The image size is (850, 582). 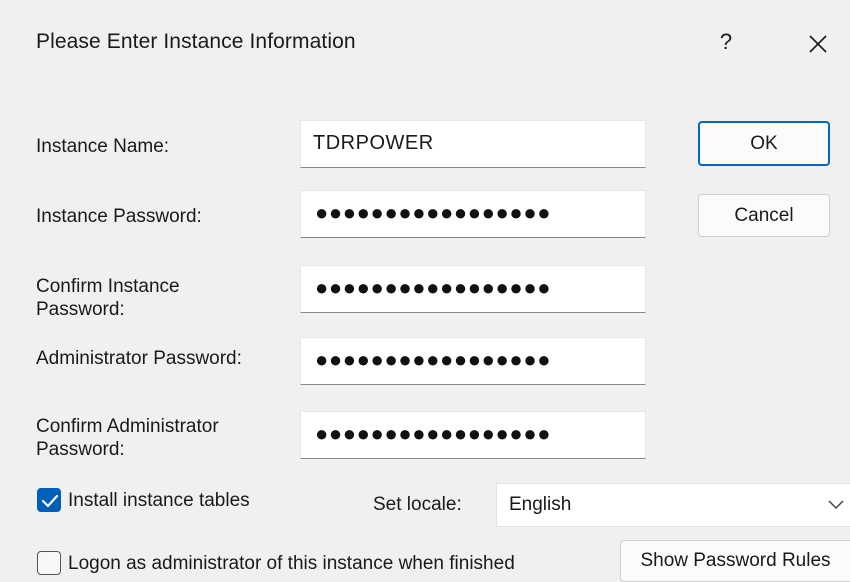 What do you see at coordinates (108, 298) in the screenshot?
I see `confirm-instance-password-label: Confirm Instance Password:` at bounding box center [108, 298].